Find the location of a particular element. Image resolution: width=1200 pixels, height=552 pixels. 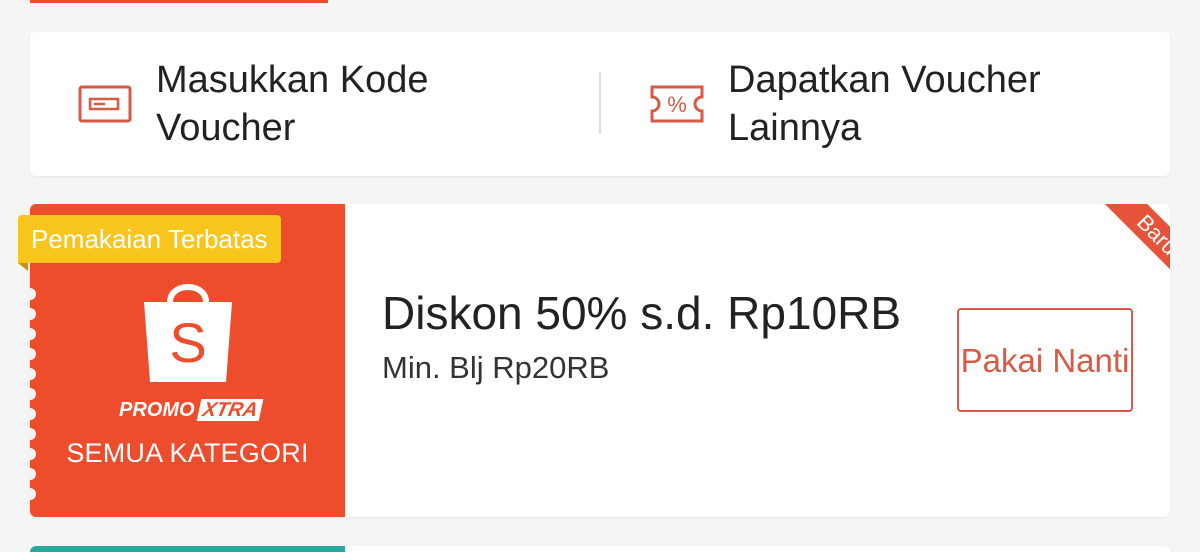

get-more-vouchers-button: % Dapatkan Voucher Lainnya is located at coordinates (885, 104).